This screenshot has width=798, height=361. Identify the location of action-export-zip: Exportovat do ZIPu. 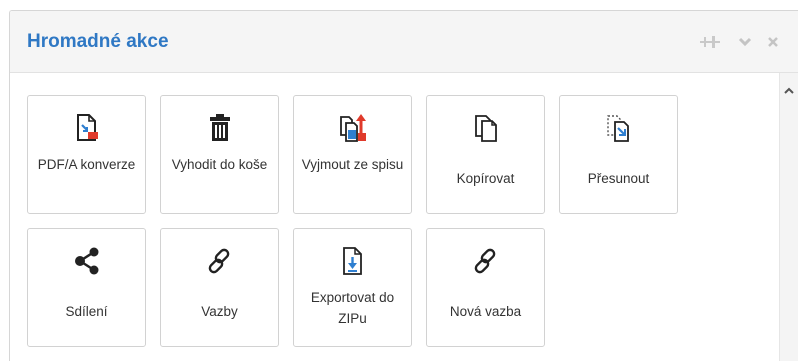
(352, 287).